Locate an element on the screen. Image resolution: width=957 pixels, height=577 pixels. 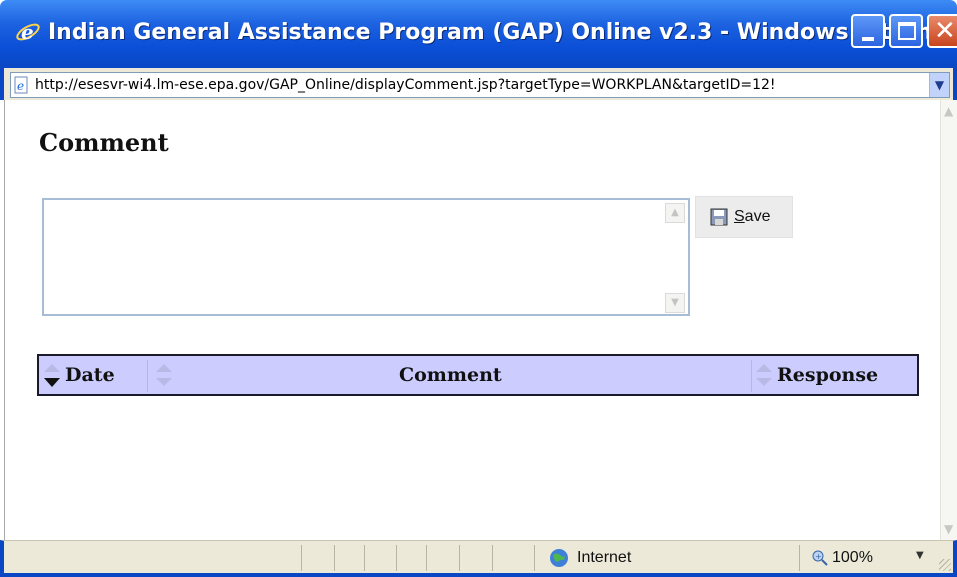
column-divider is located at coordinates (147, 376).